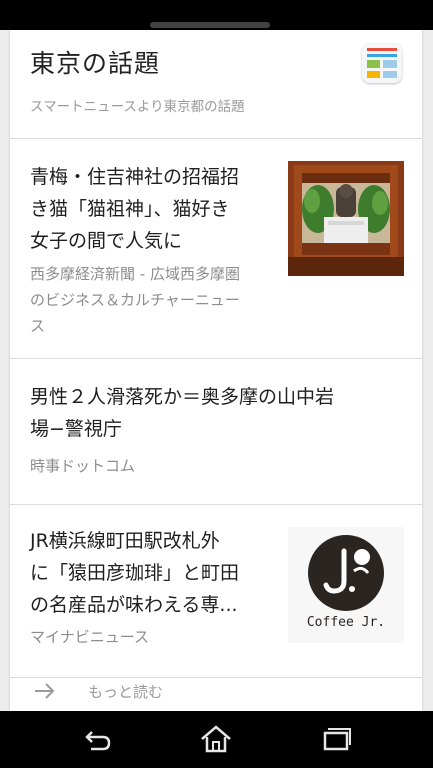  What do you see at coordinates (382, 63) in the screenshot?
I see `smartnews-icon` at bounding box center [382, 63].